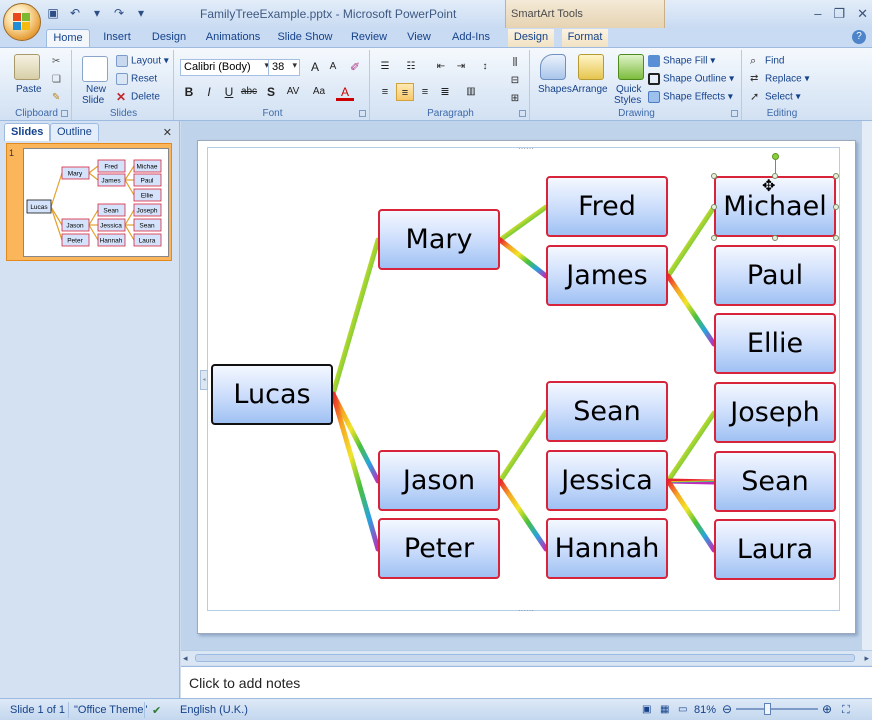  I want to click on node-sean-gen3: Sean, so click(775, 481).